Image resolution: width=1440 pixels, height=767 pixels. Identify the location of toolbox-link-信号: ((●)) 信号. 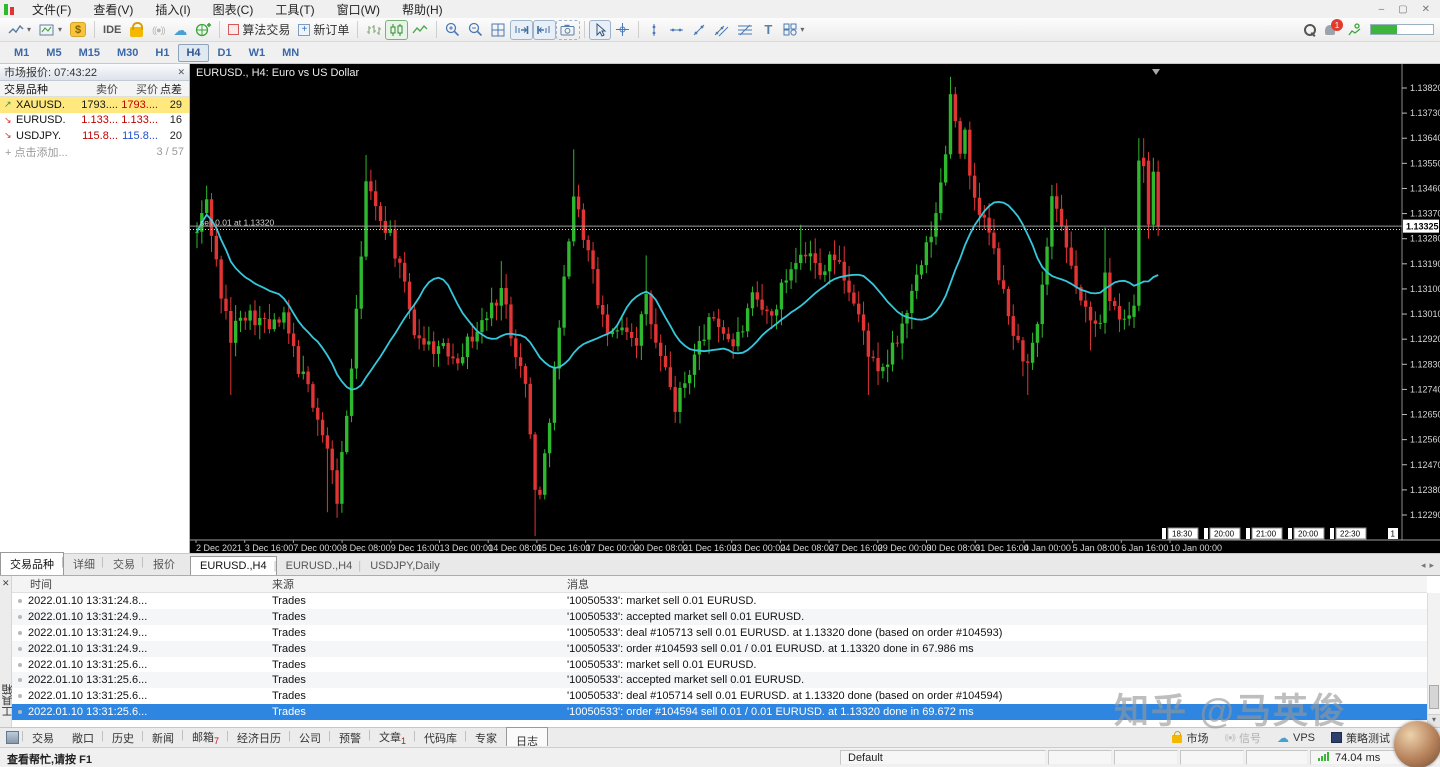
(1242, 738).